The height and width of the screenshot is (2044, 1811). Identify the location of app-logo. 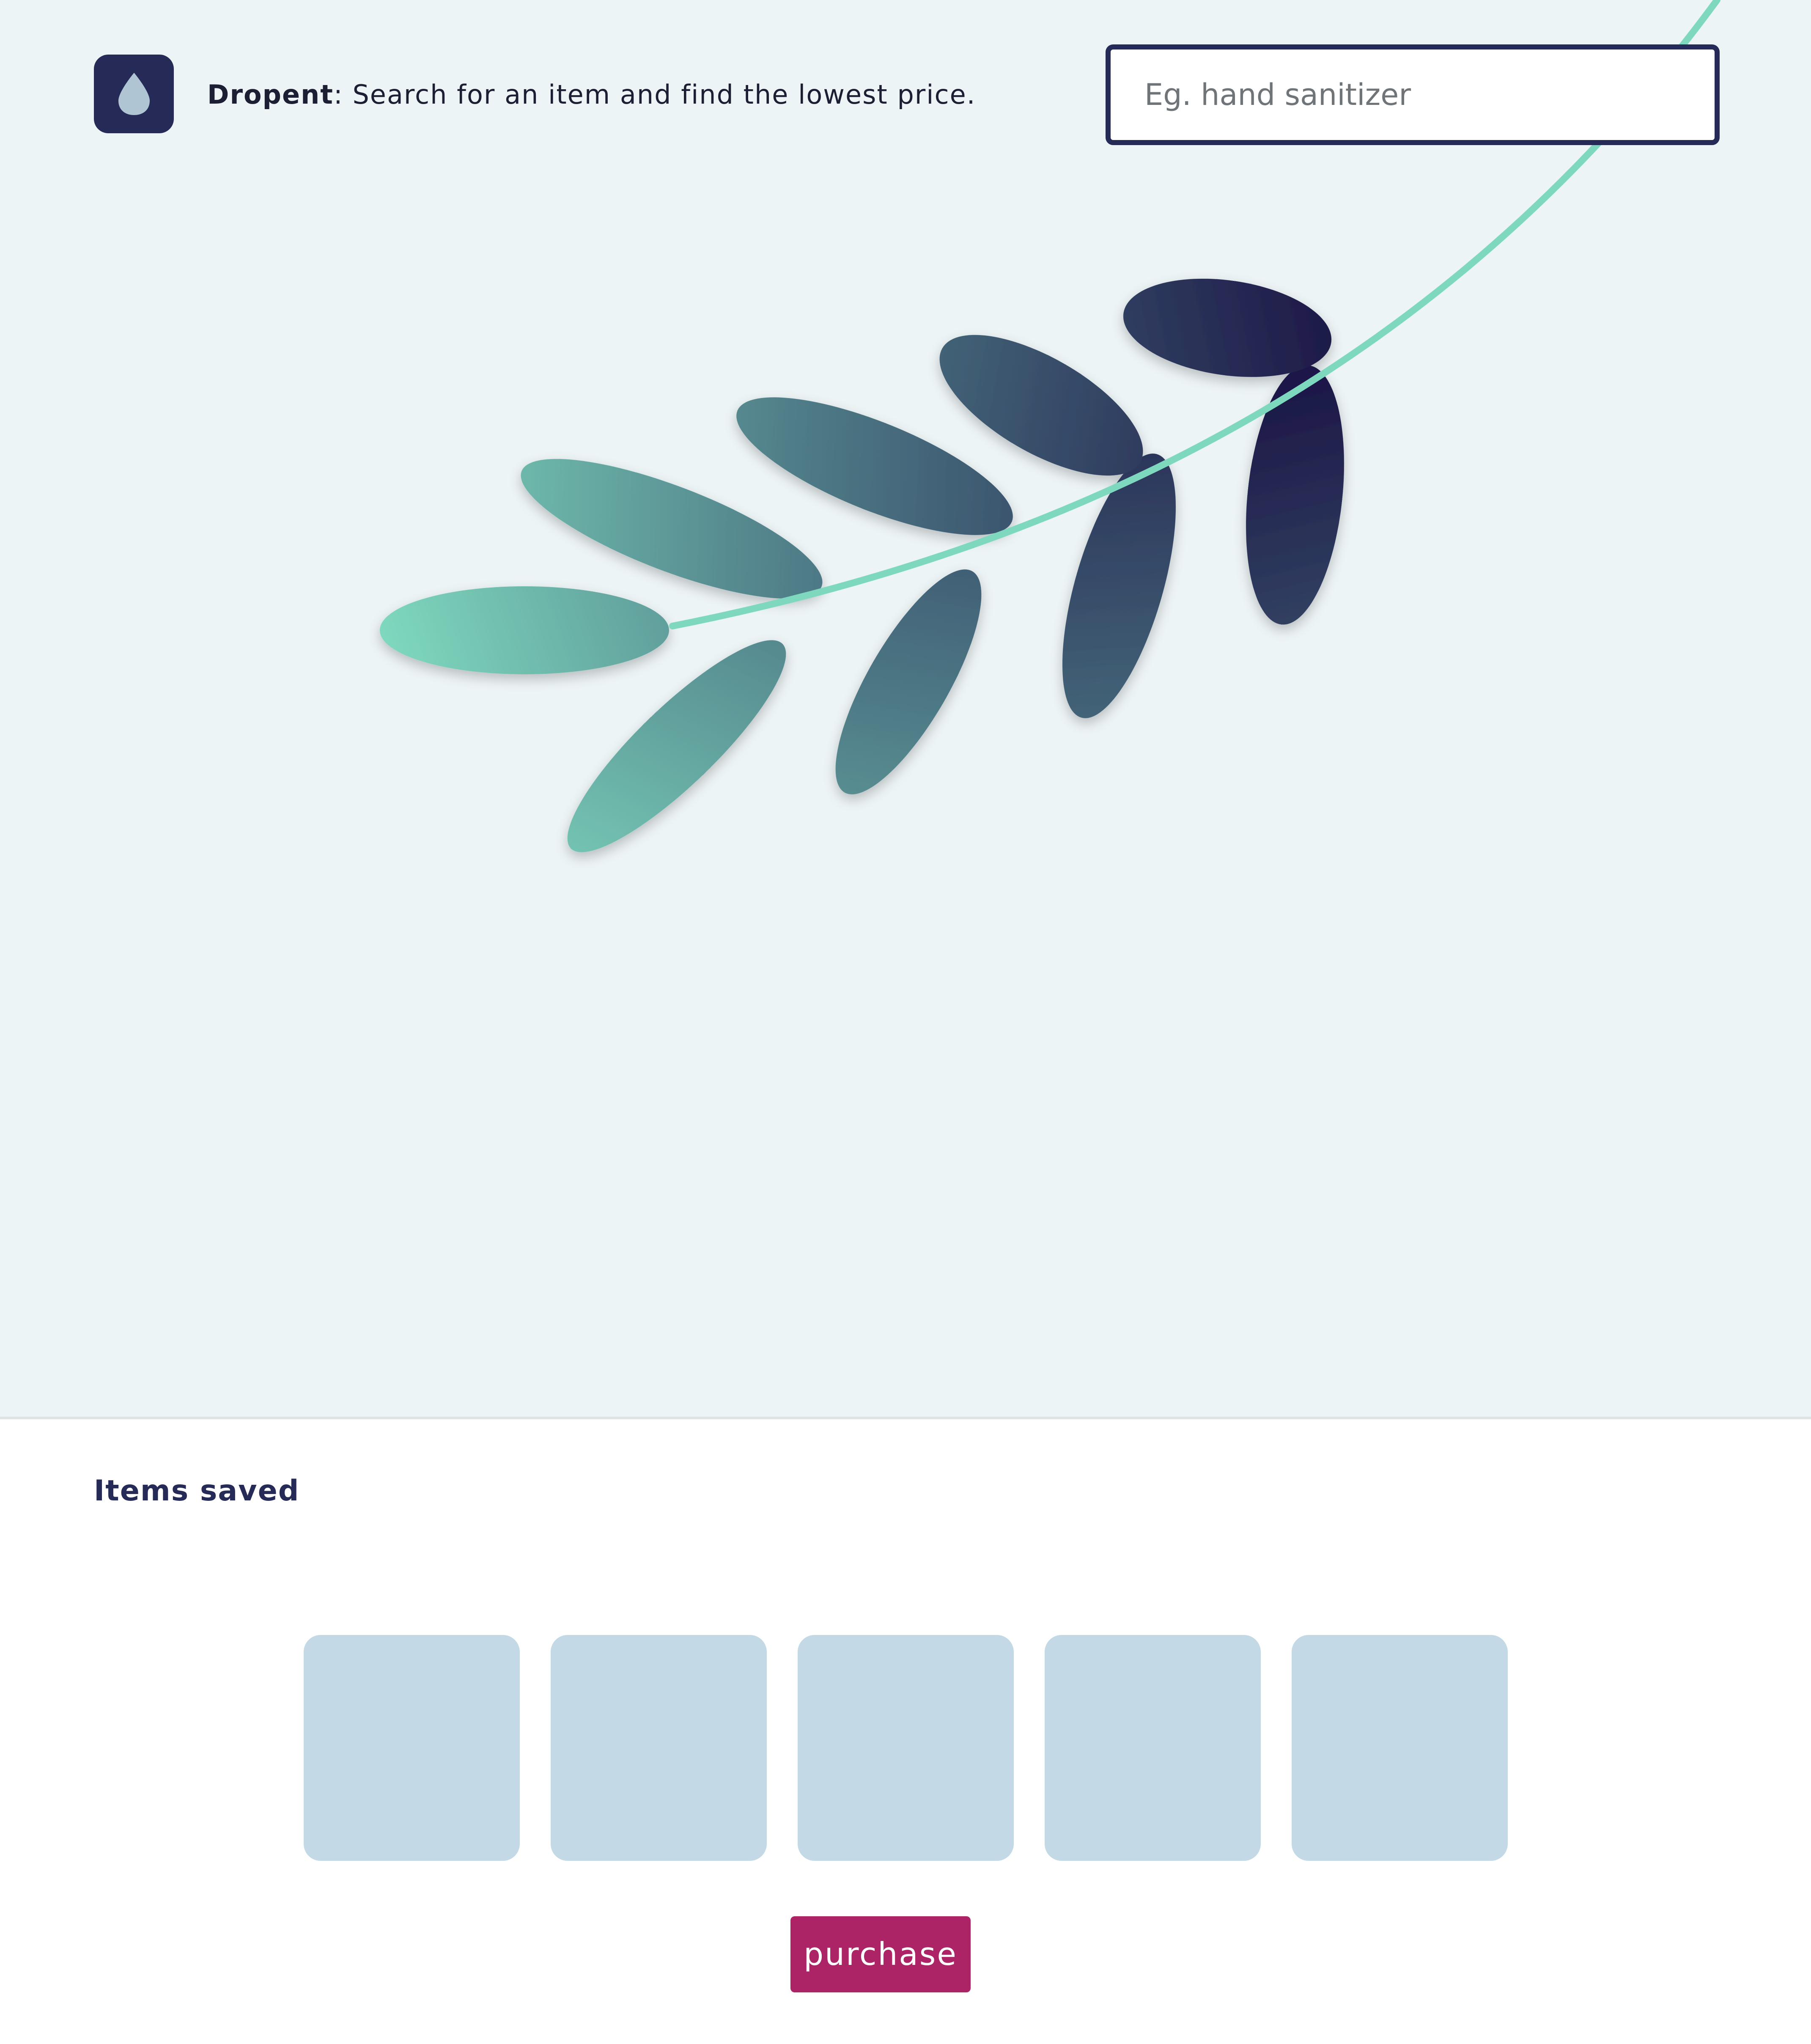
(134, 94).